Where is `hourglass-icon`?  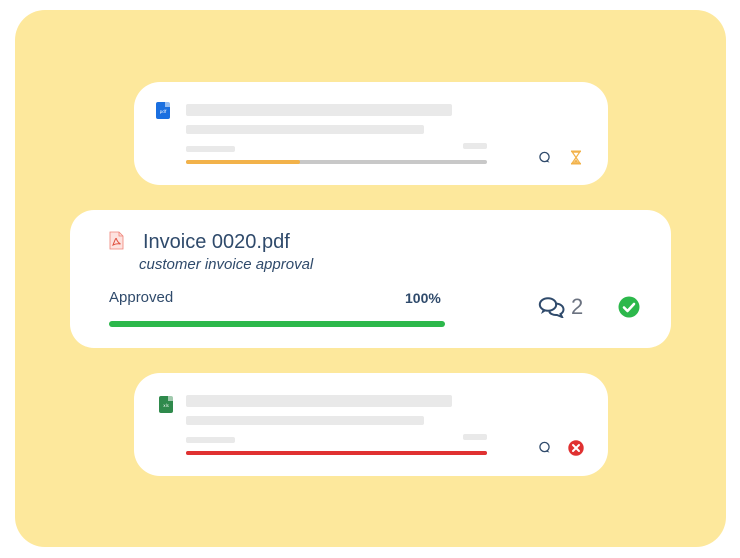 hourglass-icon is located at coordinates (576, 157).